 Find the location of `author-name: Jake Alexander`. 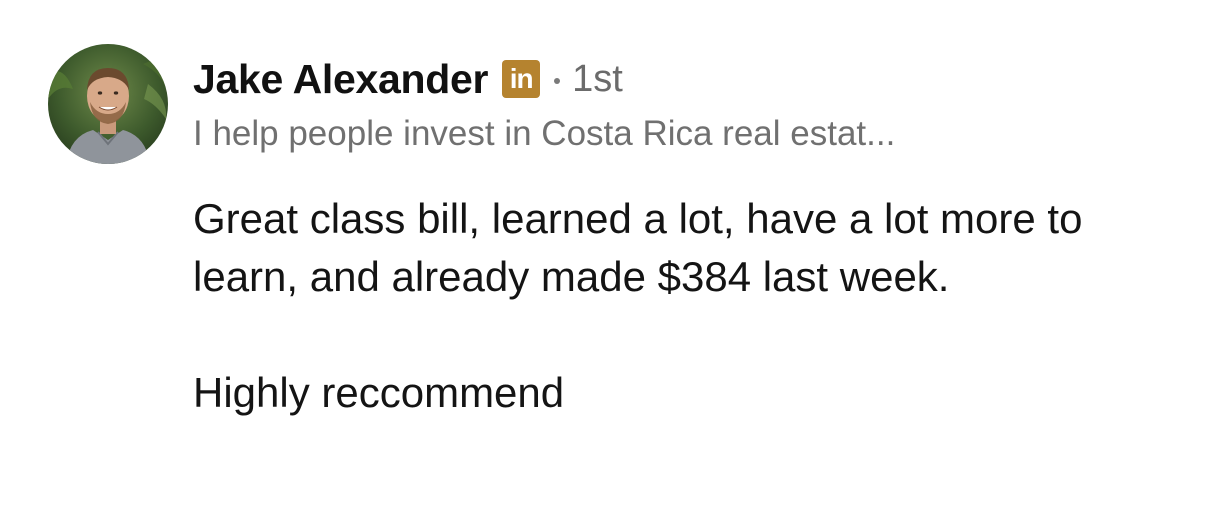

author-name: Jake Alexander is located at coordinates (340, 79).